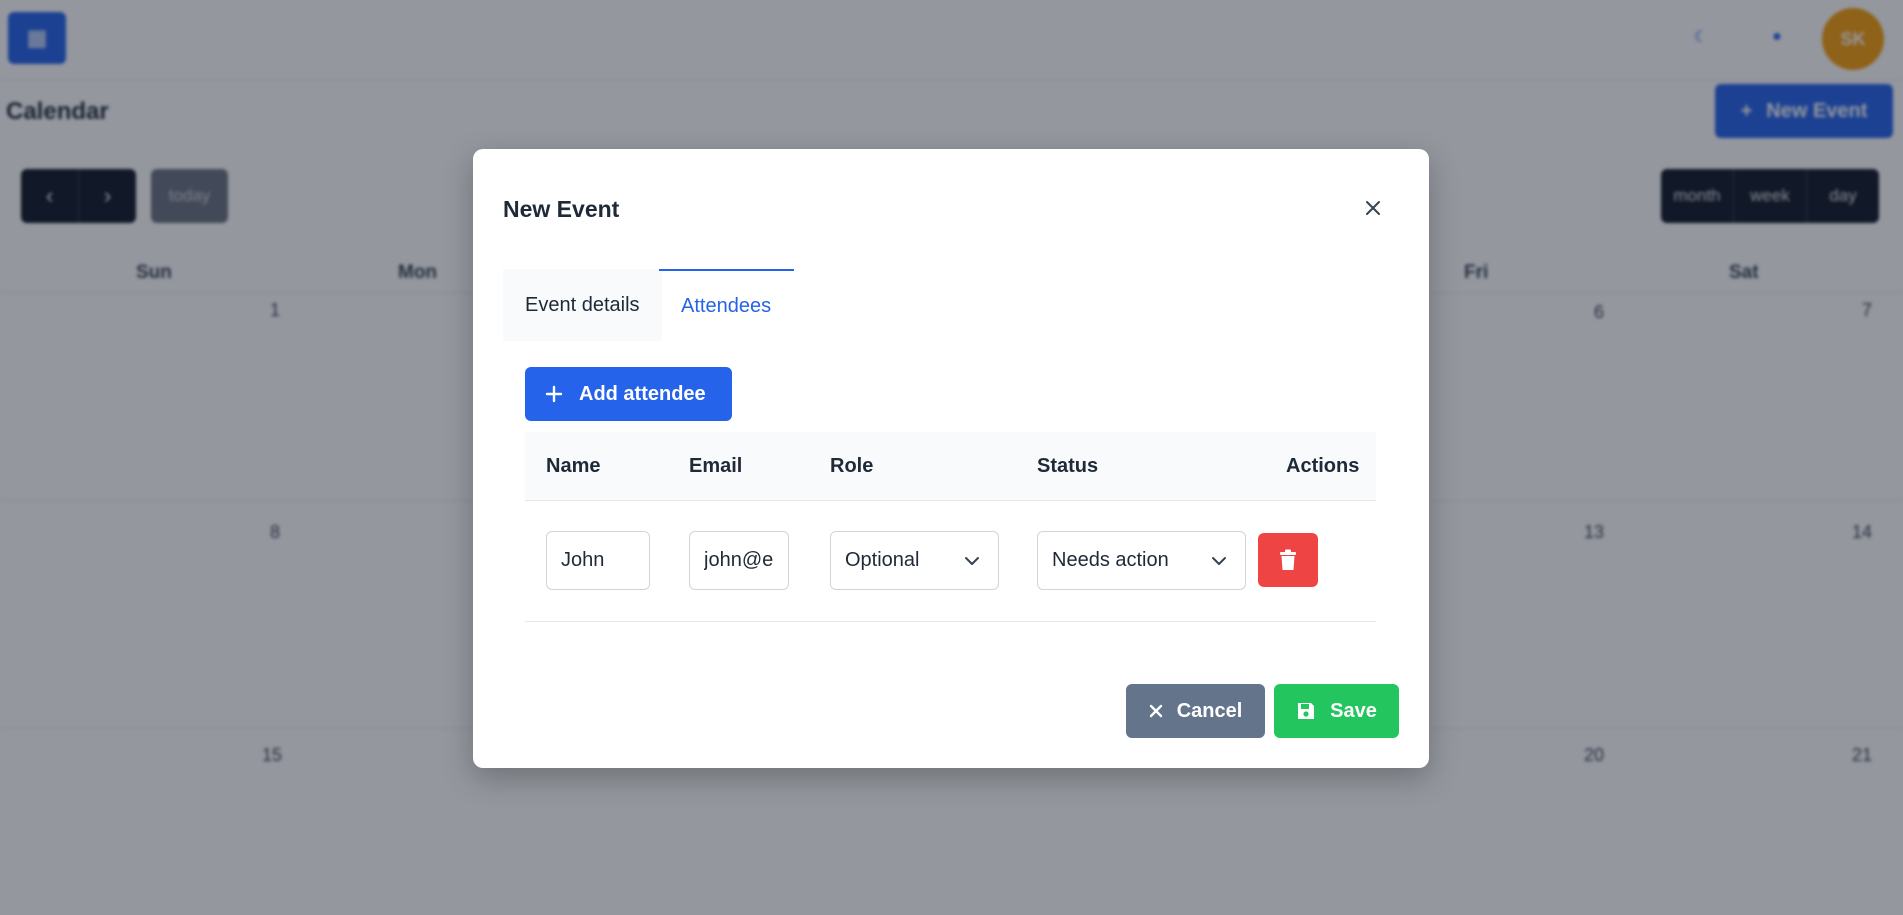  Describe the element at coordinates (950, 466) in the screenshot. I see `attendees-table-header: Name Email Role Status Actions` at that location.